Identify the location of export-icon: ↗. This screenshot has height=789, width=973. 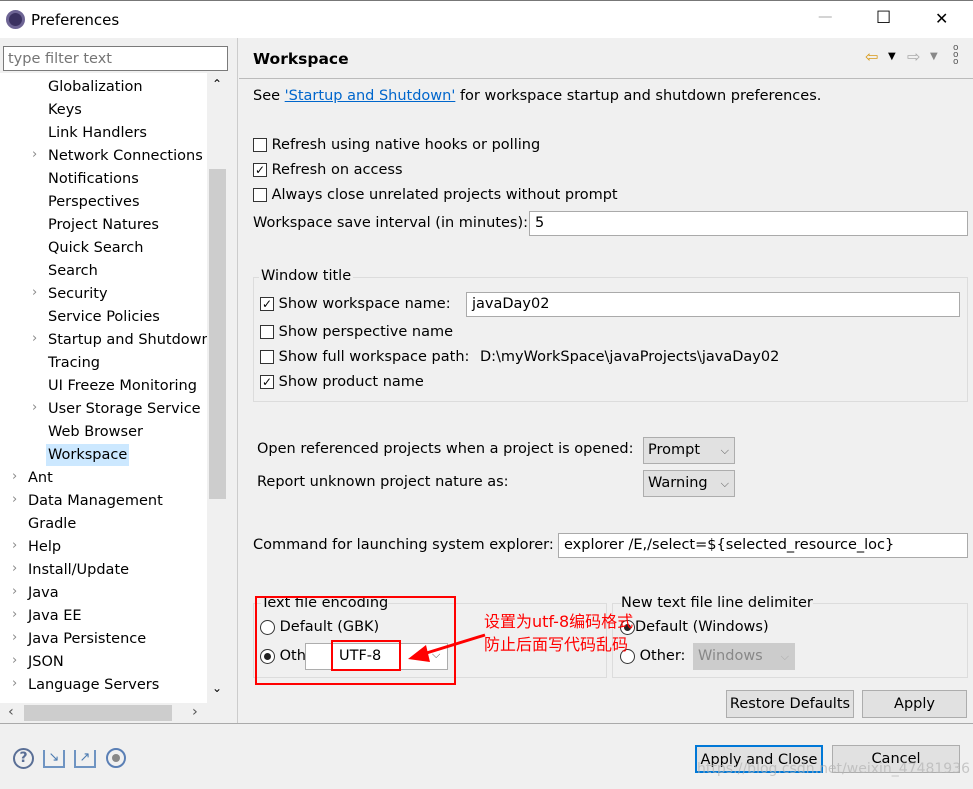
(85, 759).